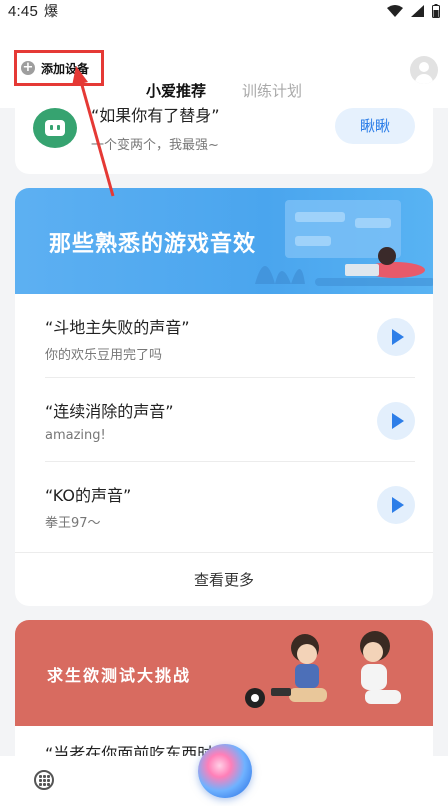  I want to click on sound-item-subtitle: 你的欢乐豆用完了吗, so click(104, 355).